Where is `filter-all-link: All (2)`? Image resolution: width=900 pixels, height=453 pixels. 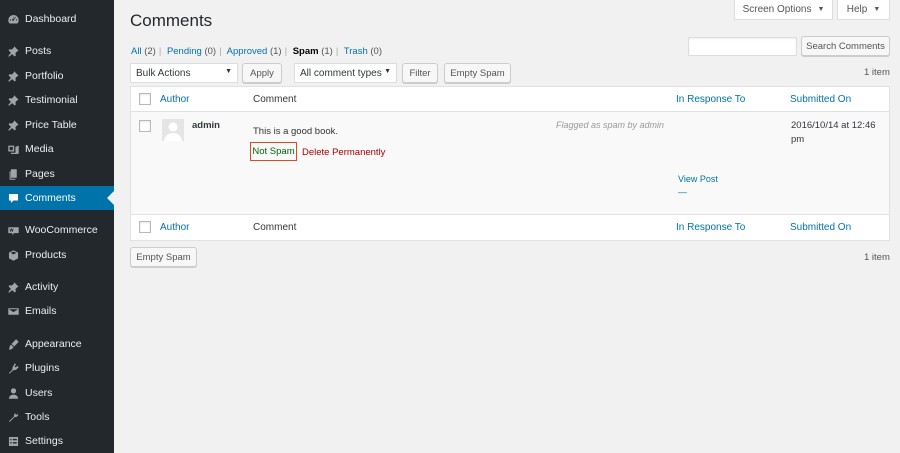
filter-all-link: All (2) is located at coordinates (143, 51).